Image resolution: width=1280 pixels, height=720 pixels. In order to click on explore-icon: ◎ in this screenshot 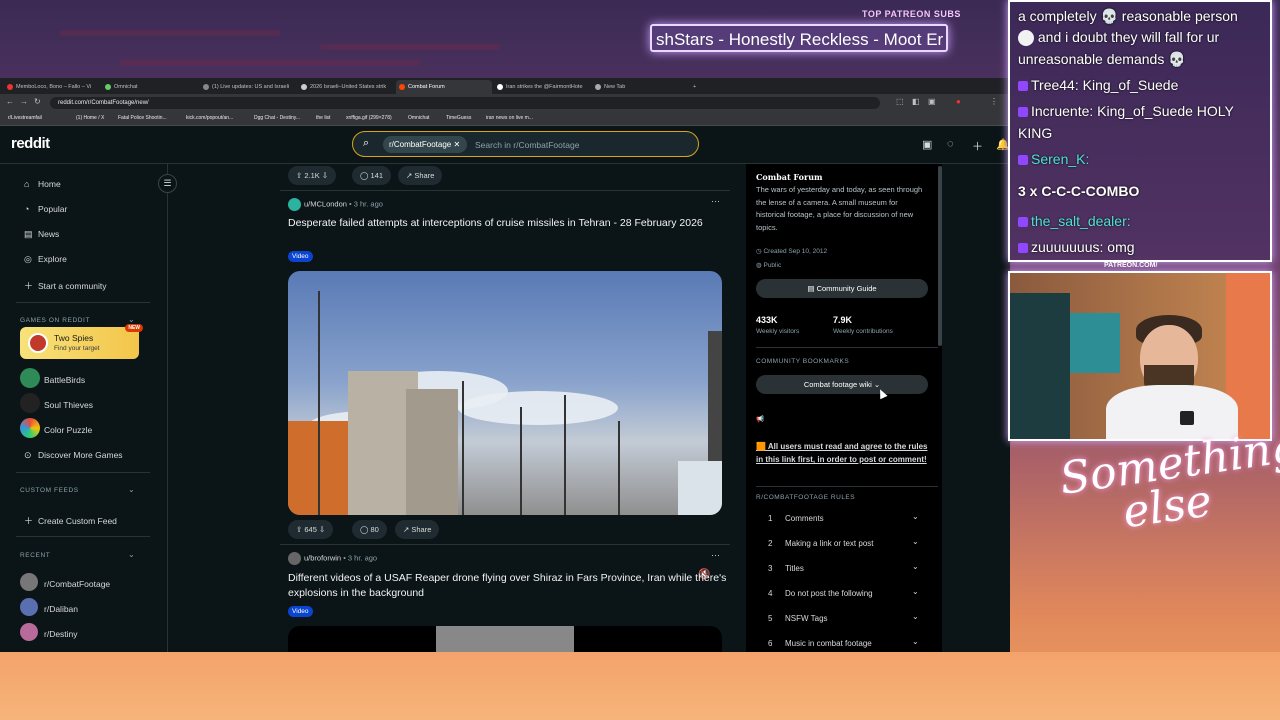, I will do `click(28, 259)`.